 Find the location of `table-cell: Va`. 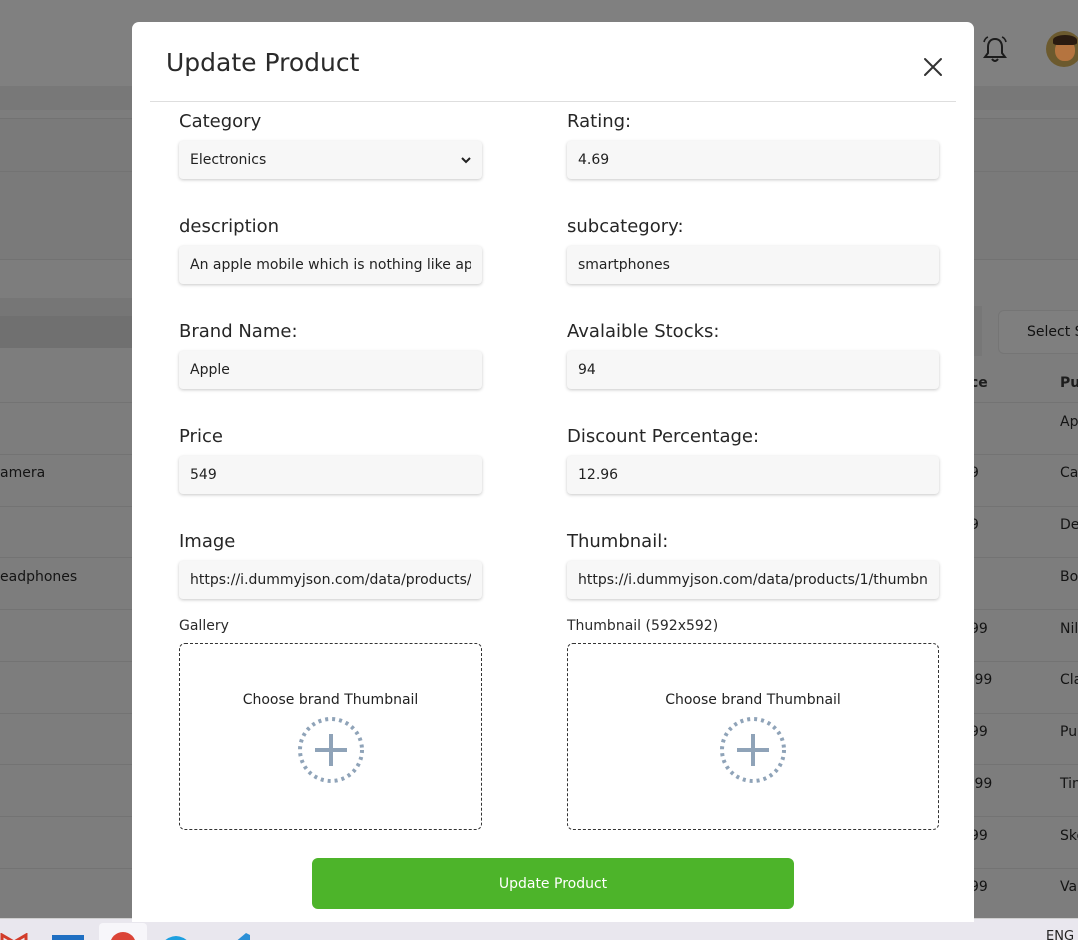

table-cell: Va is located at coordinates (1069, 887).